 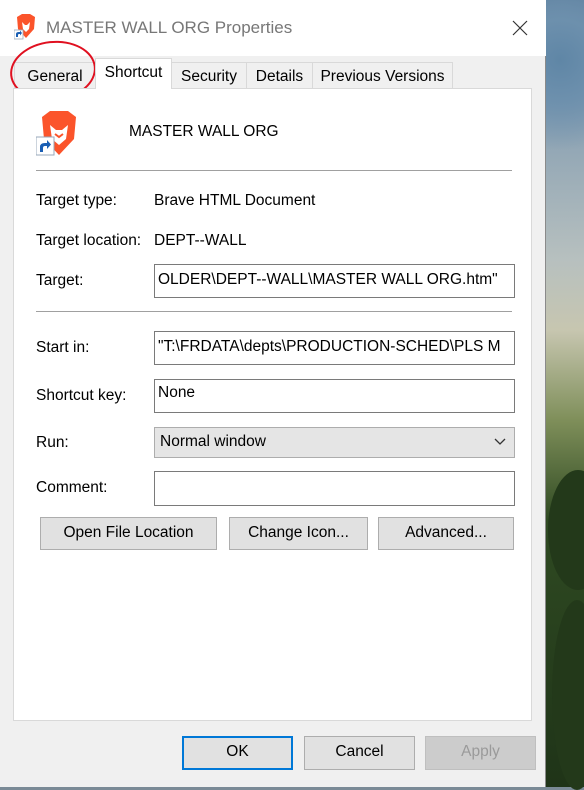 What do you see at coordinates (204, 131) in the screenshot?
I see `shortcut-name: MASTER WALL ORG` at bounding box center [204, 131].